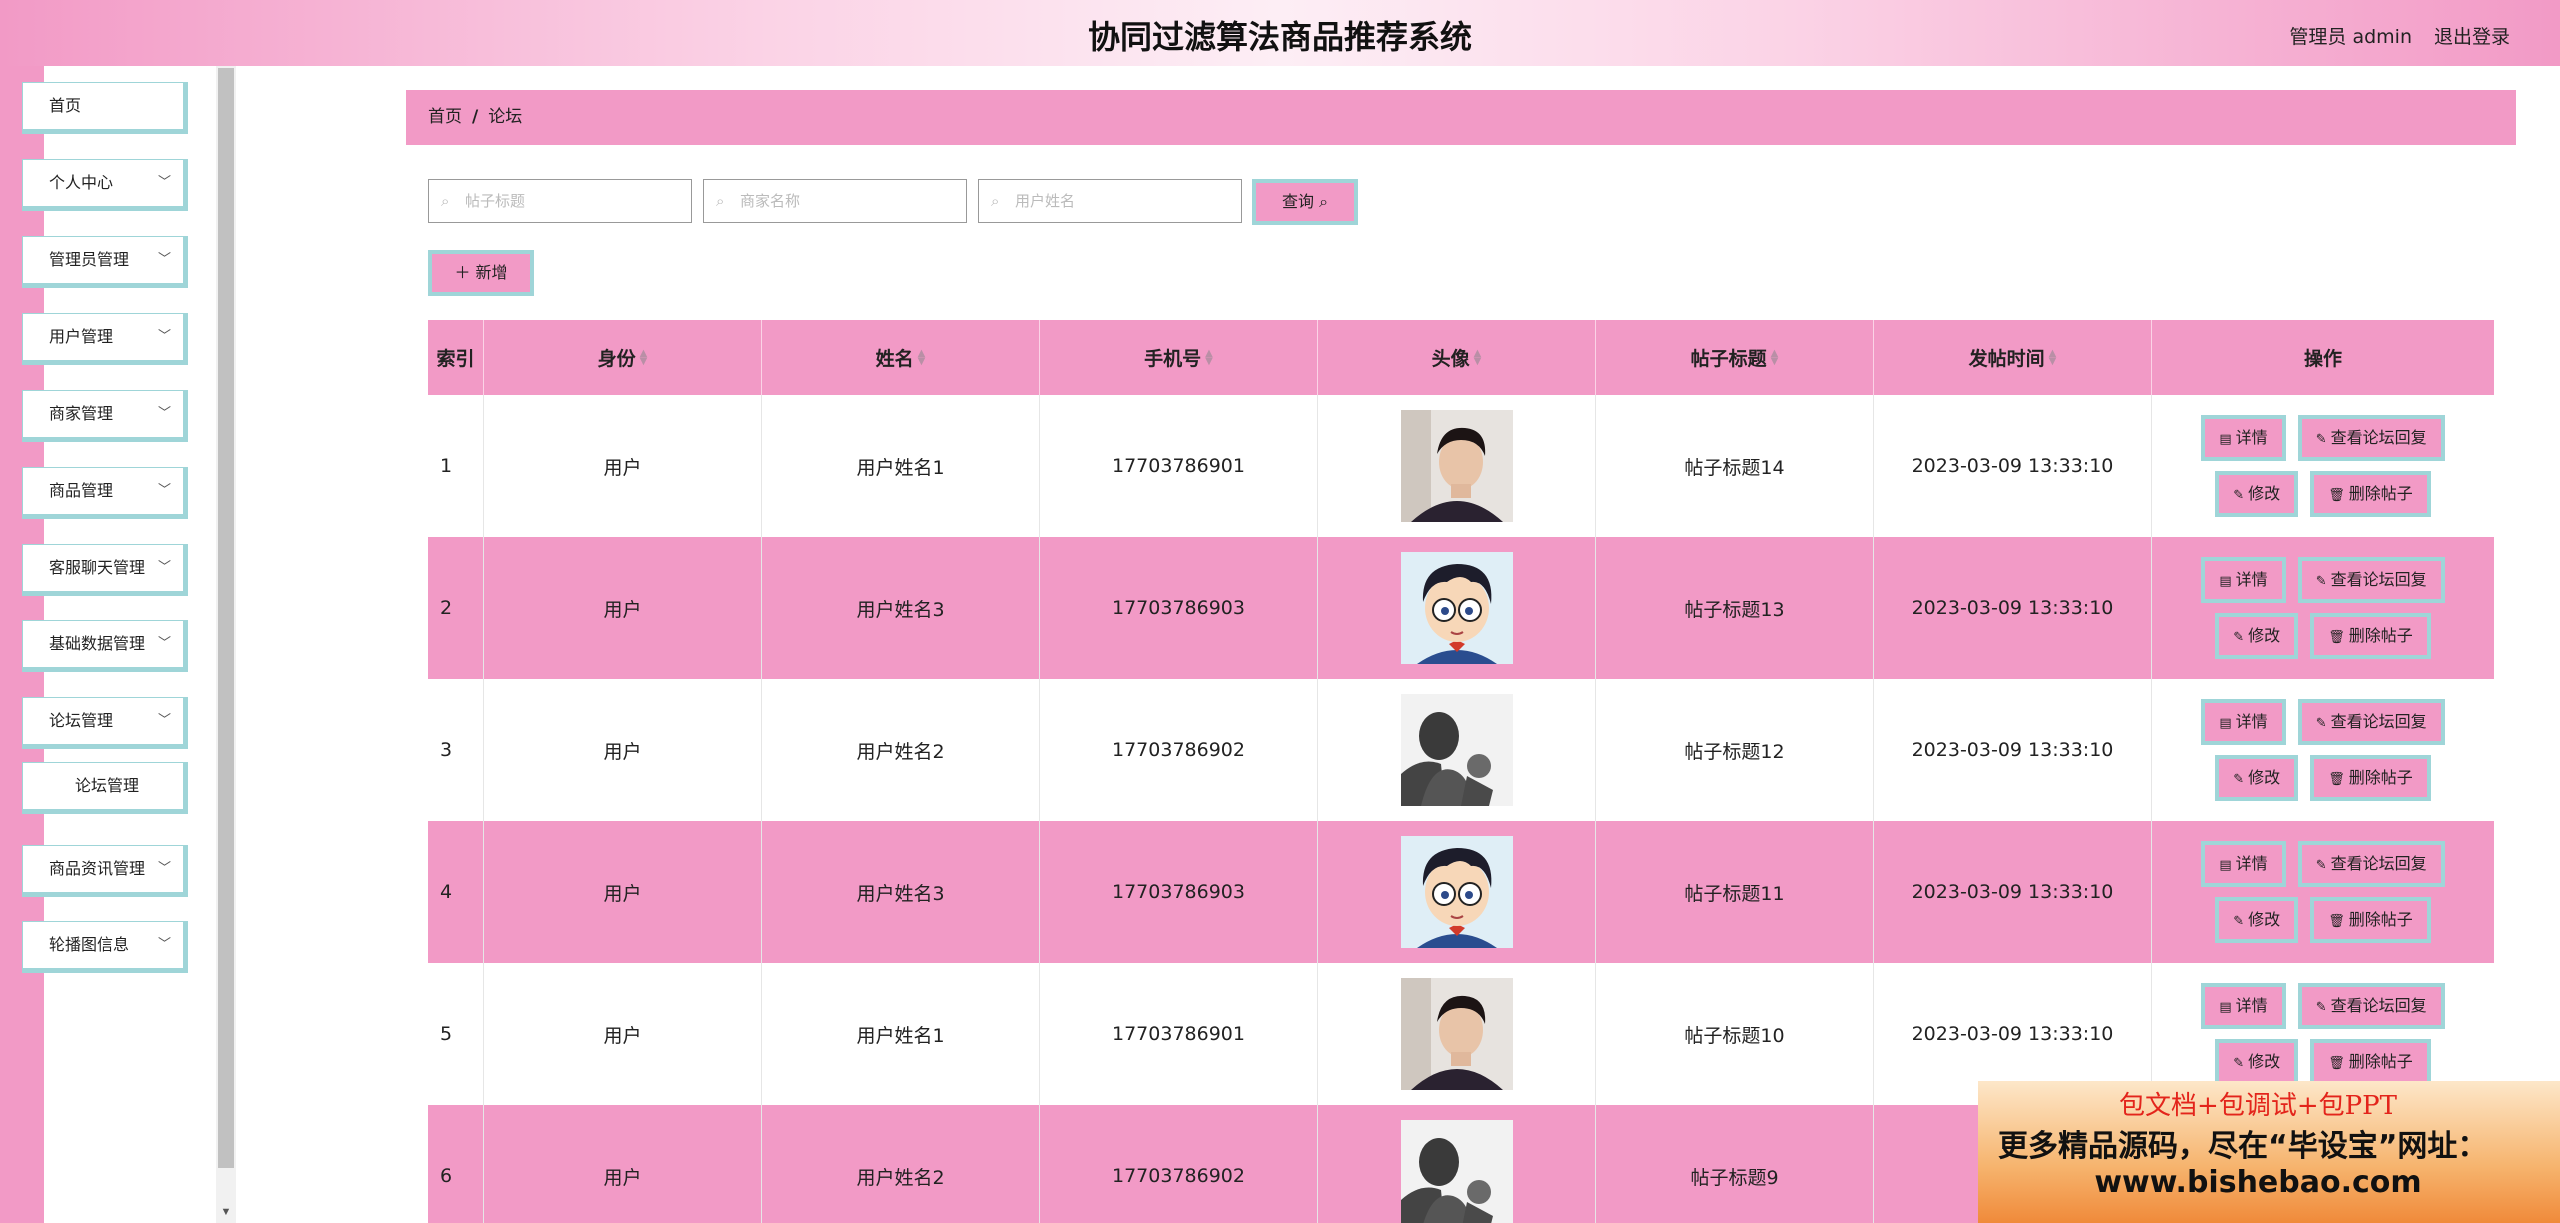 The image size is (2560, 1223). I want to click on sidebar-item-forum: 论坛管理 ﹀, so click(105, 723).